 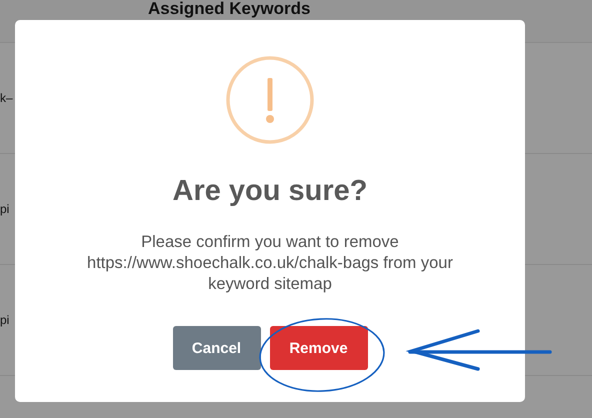 What do you see at coordinates (319, 348) in the screenshot?
I see `remove-button: Remove` at bounding box center [319, 348].